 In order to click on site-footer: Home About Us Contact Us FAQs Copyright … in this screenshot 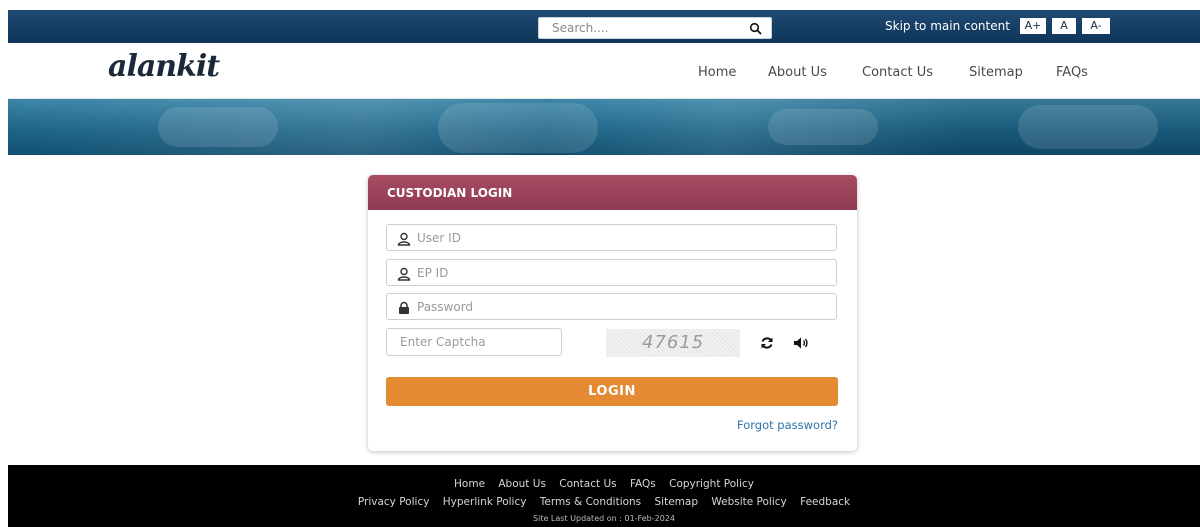, I will do `click(604, 496)`.